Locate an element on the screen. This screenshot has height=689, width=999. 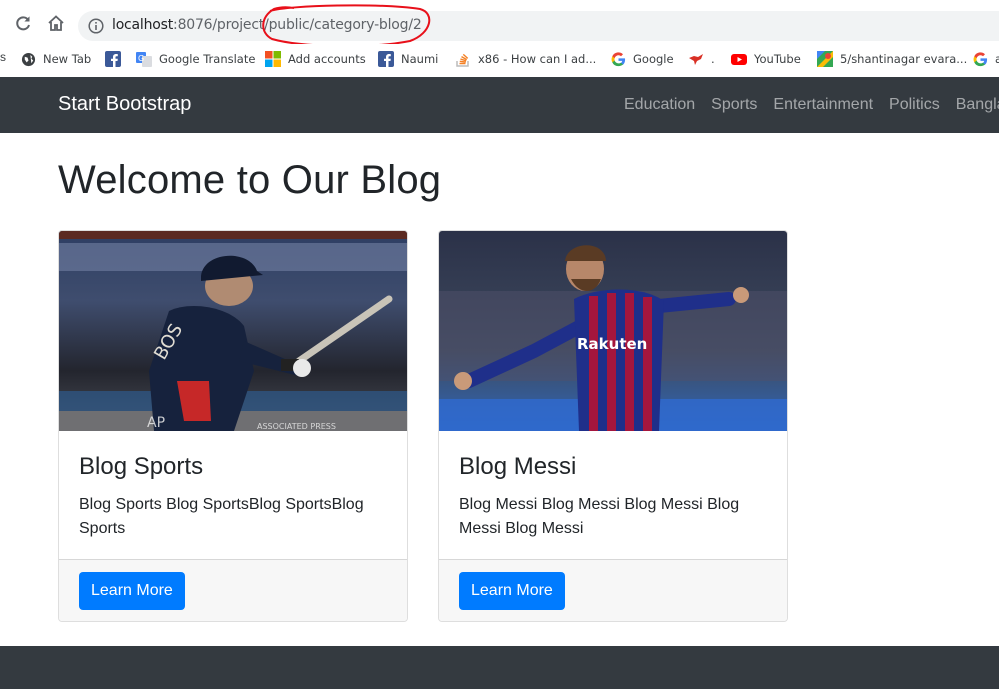
card-title: Blog Messi is located at coordinates (518, 466).